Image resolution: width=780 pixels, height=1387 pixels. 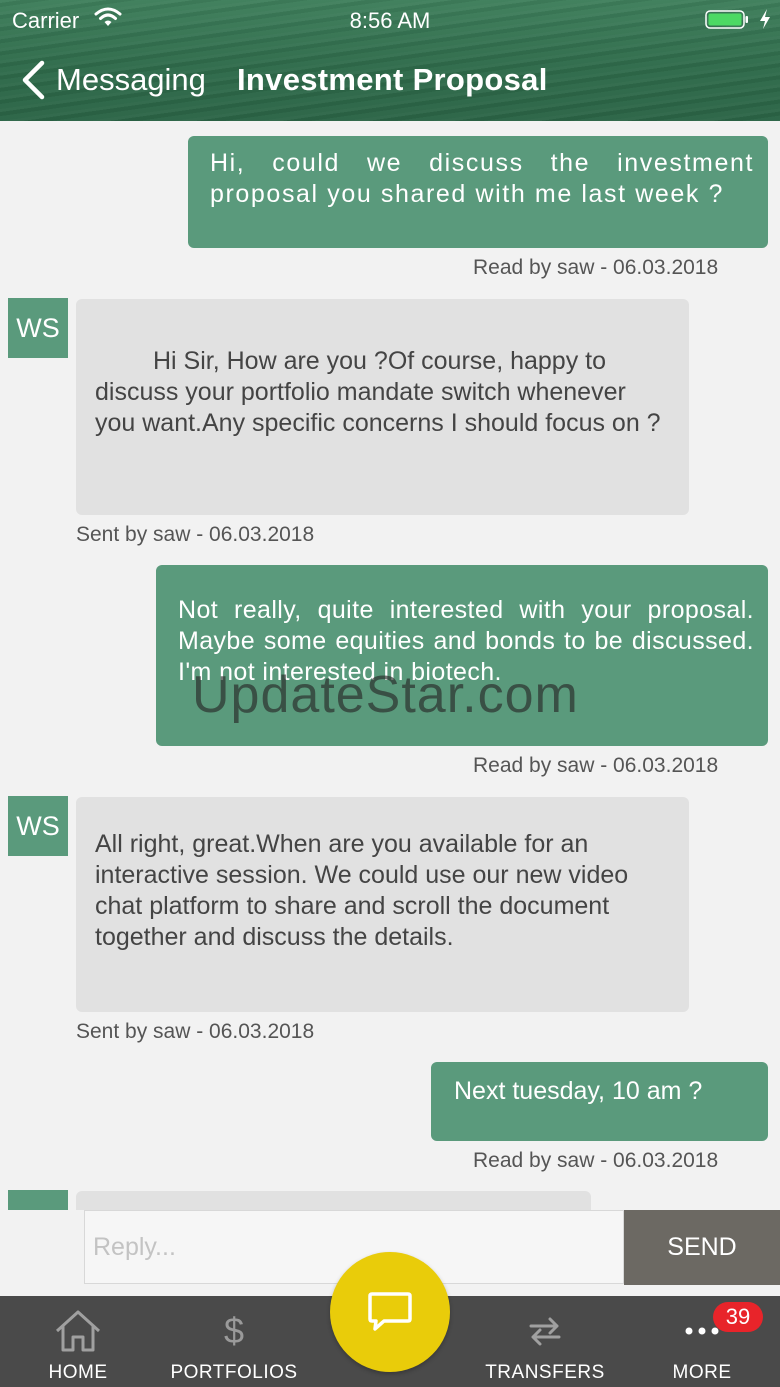 I want to click on tab-transfers: TRANSFERS, so click(x=545, y=1341).